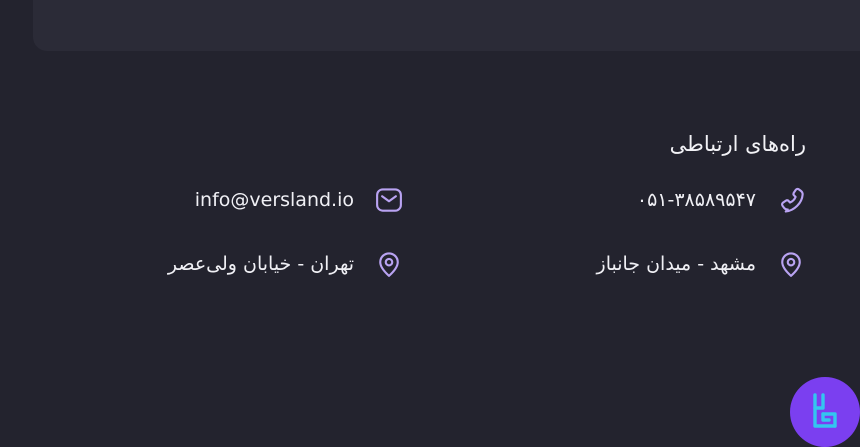 The image size is (860, 447). I want to click on address-tehran: تهران - خیابان ولی‌عصر, so click(260, 264).